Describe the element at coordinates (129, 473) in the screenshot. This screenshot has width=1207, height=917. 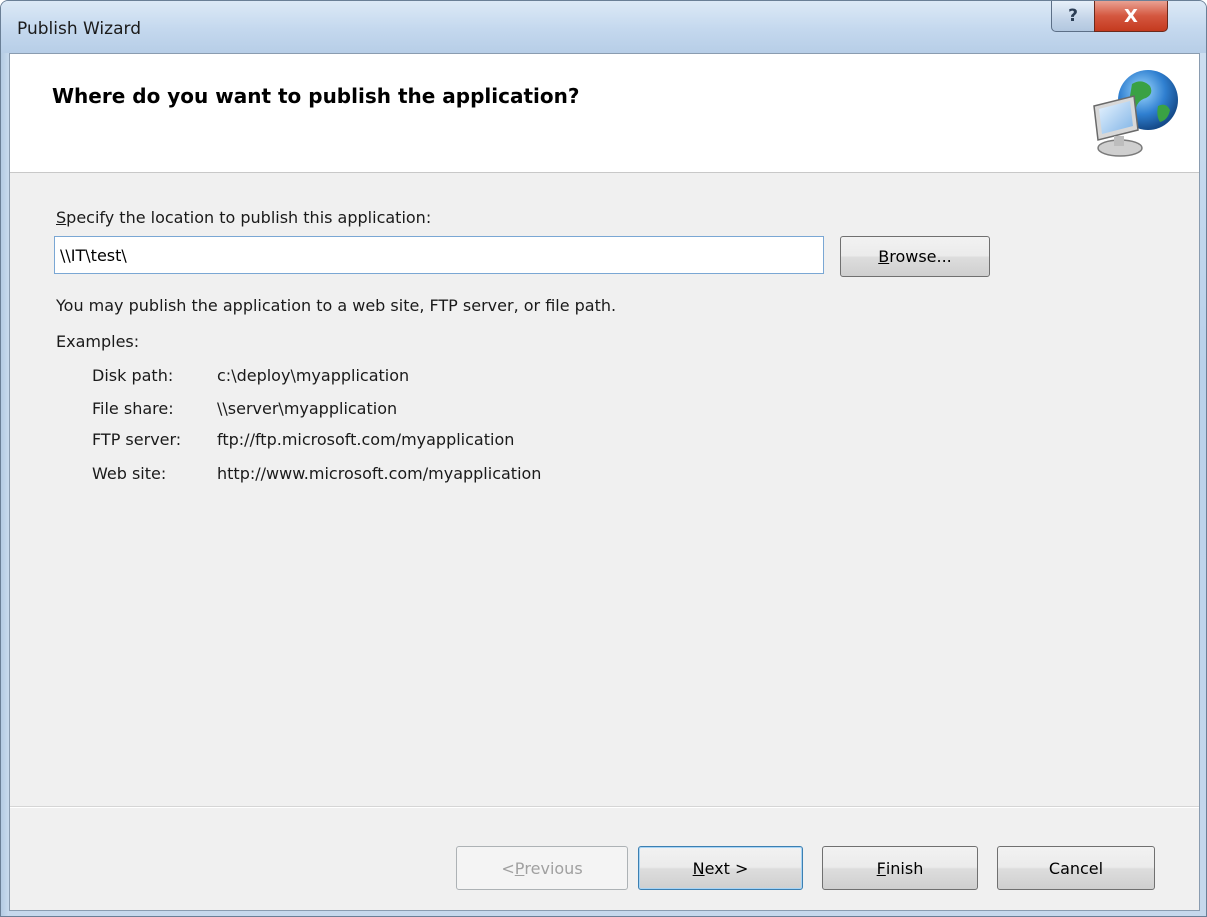
I see `example-key: Web site:` at that location.